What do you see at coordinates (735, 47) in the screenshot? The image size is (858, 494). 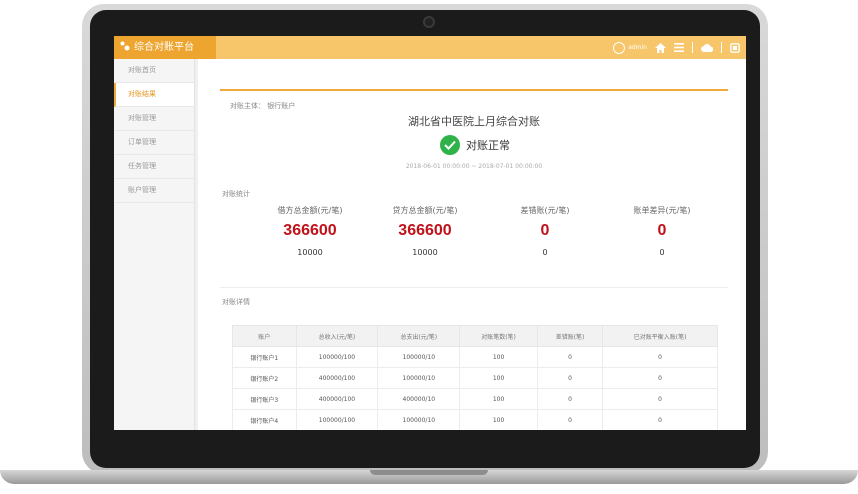 I see `exit-icon` at bounding box center [735, 47].